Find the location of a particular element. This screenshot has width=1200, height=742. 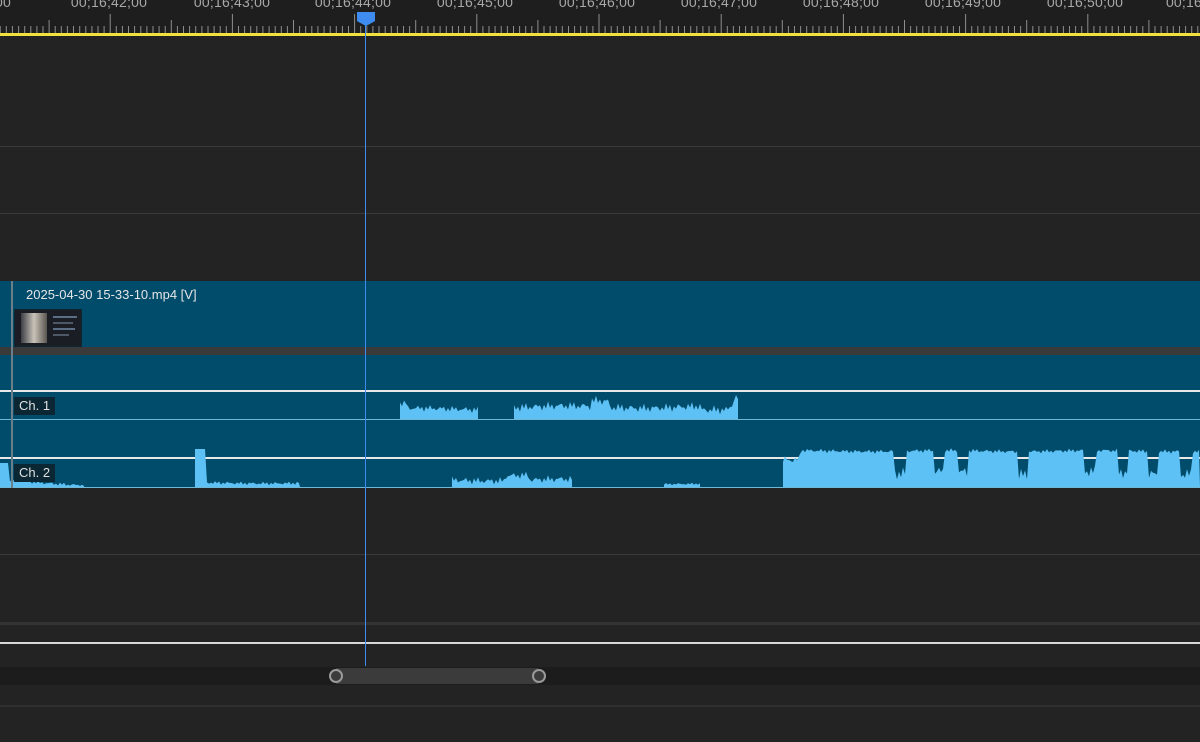

scrollbar-thumb is located at coordinates (437, 676).